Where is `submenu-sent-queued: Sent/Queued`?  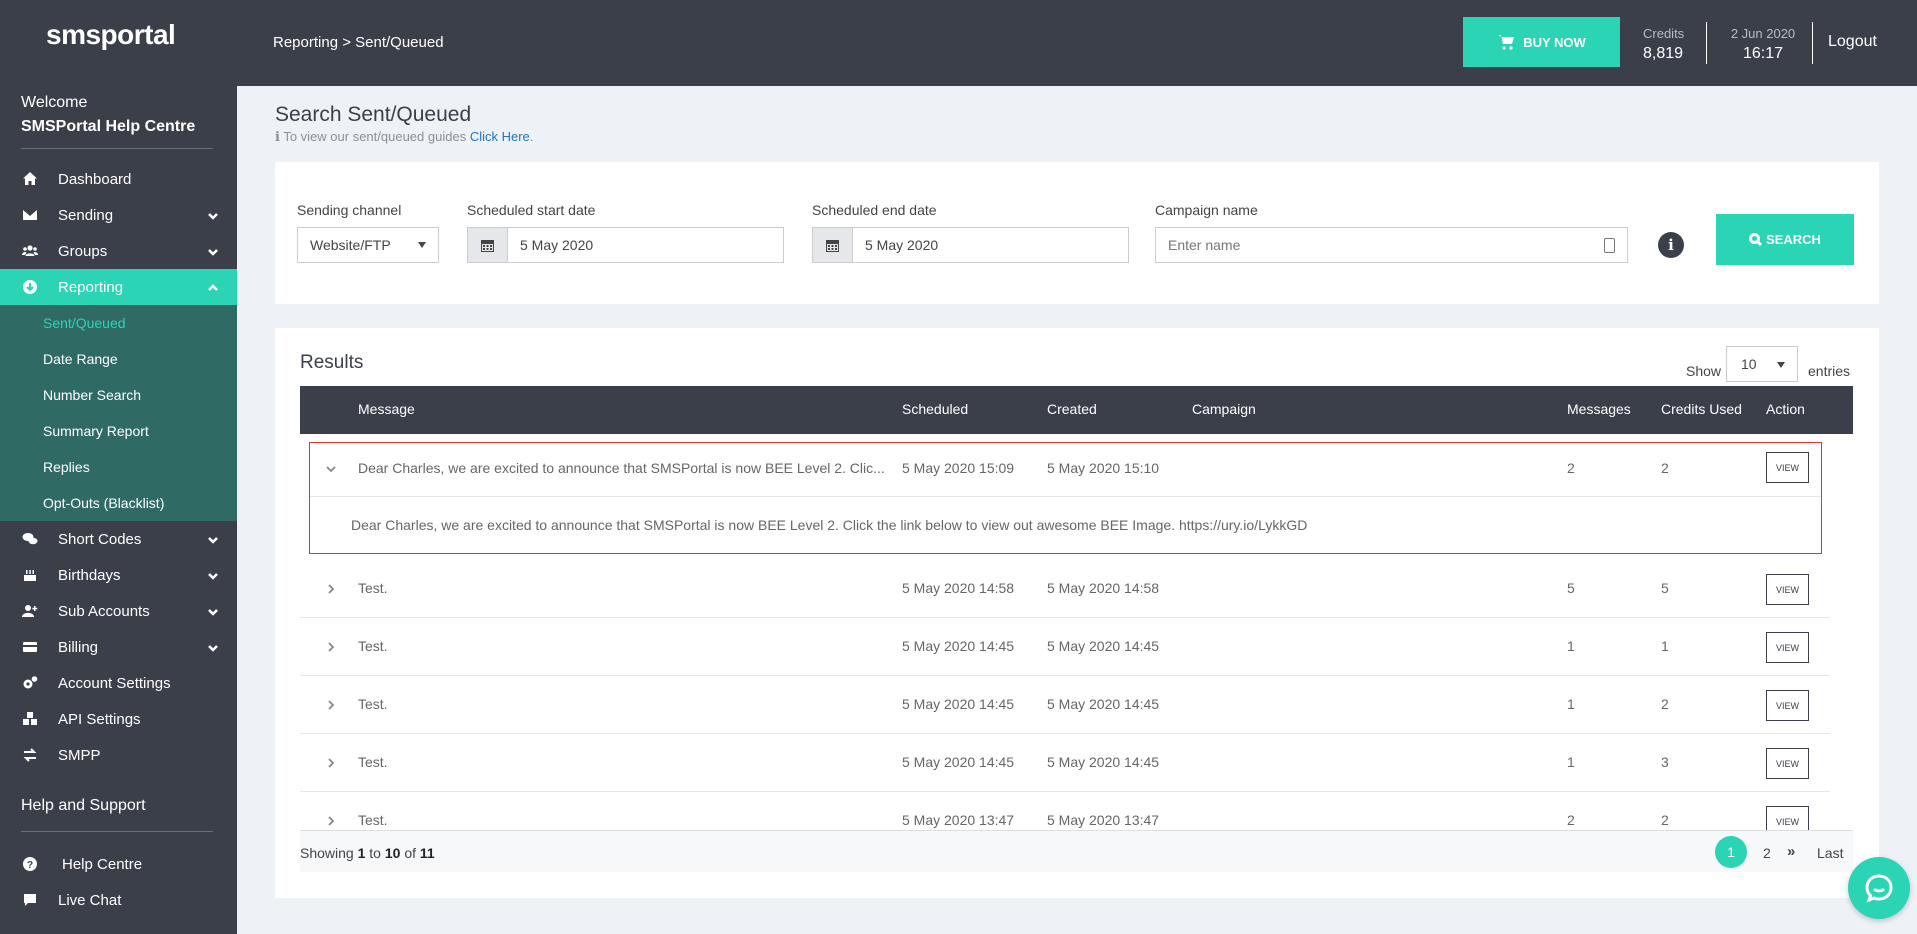 submenu-sent-queued: Sent/Queued is located at coordinates (118, 323).